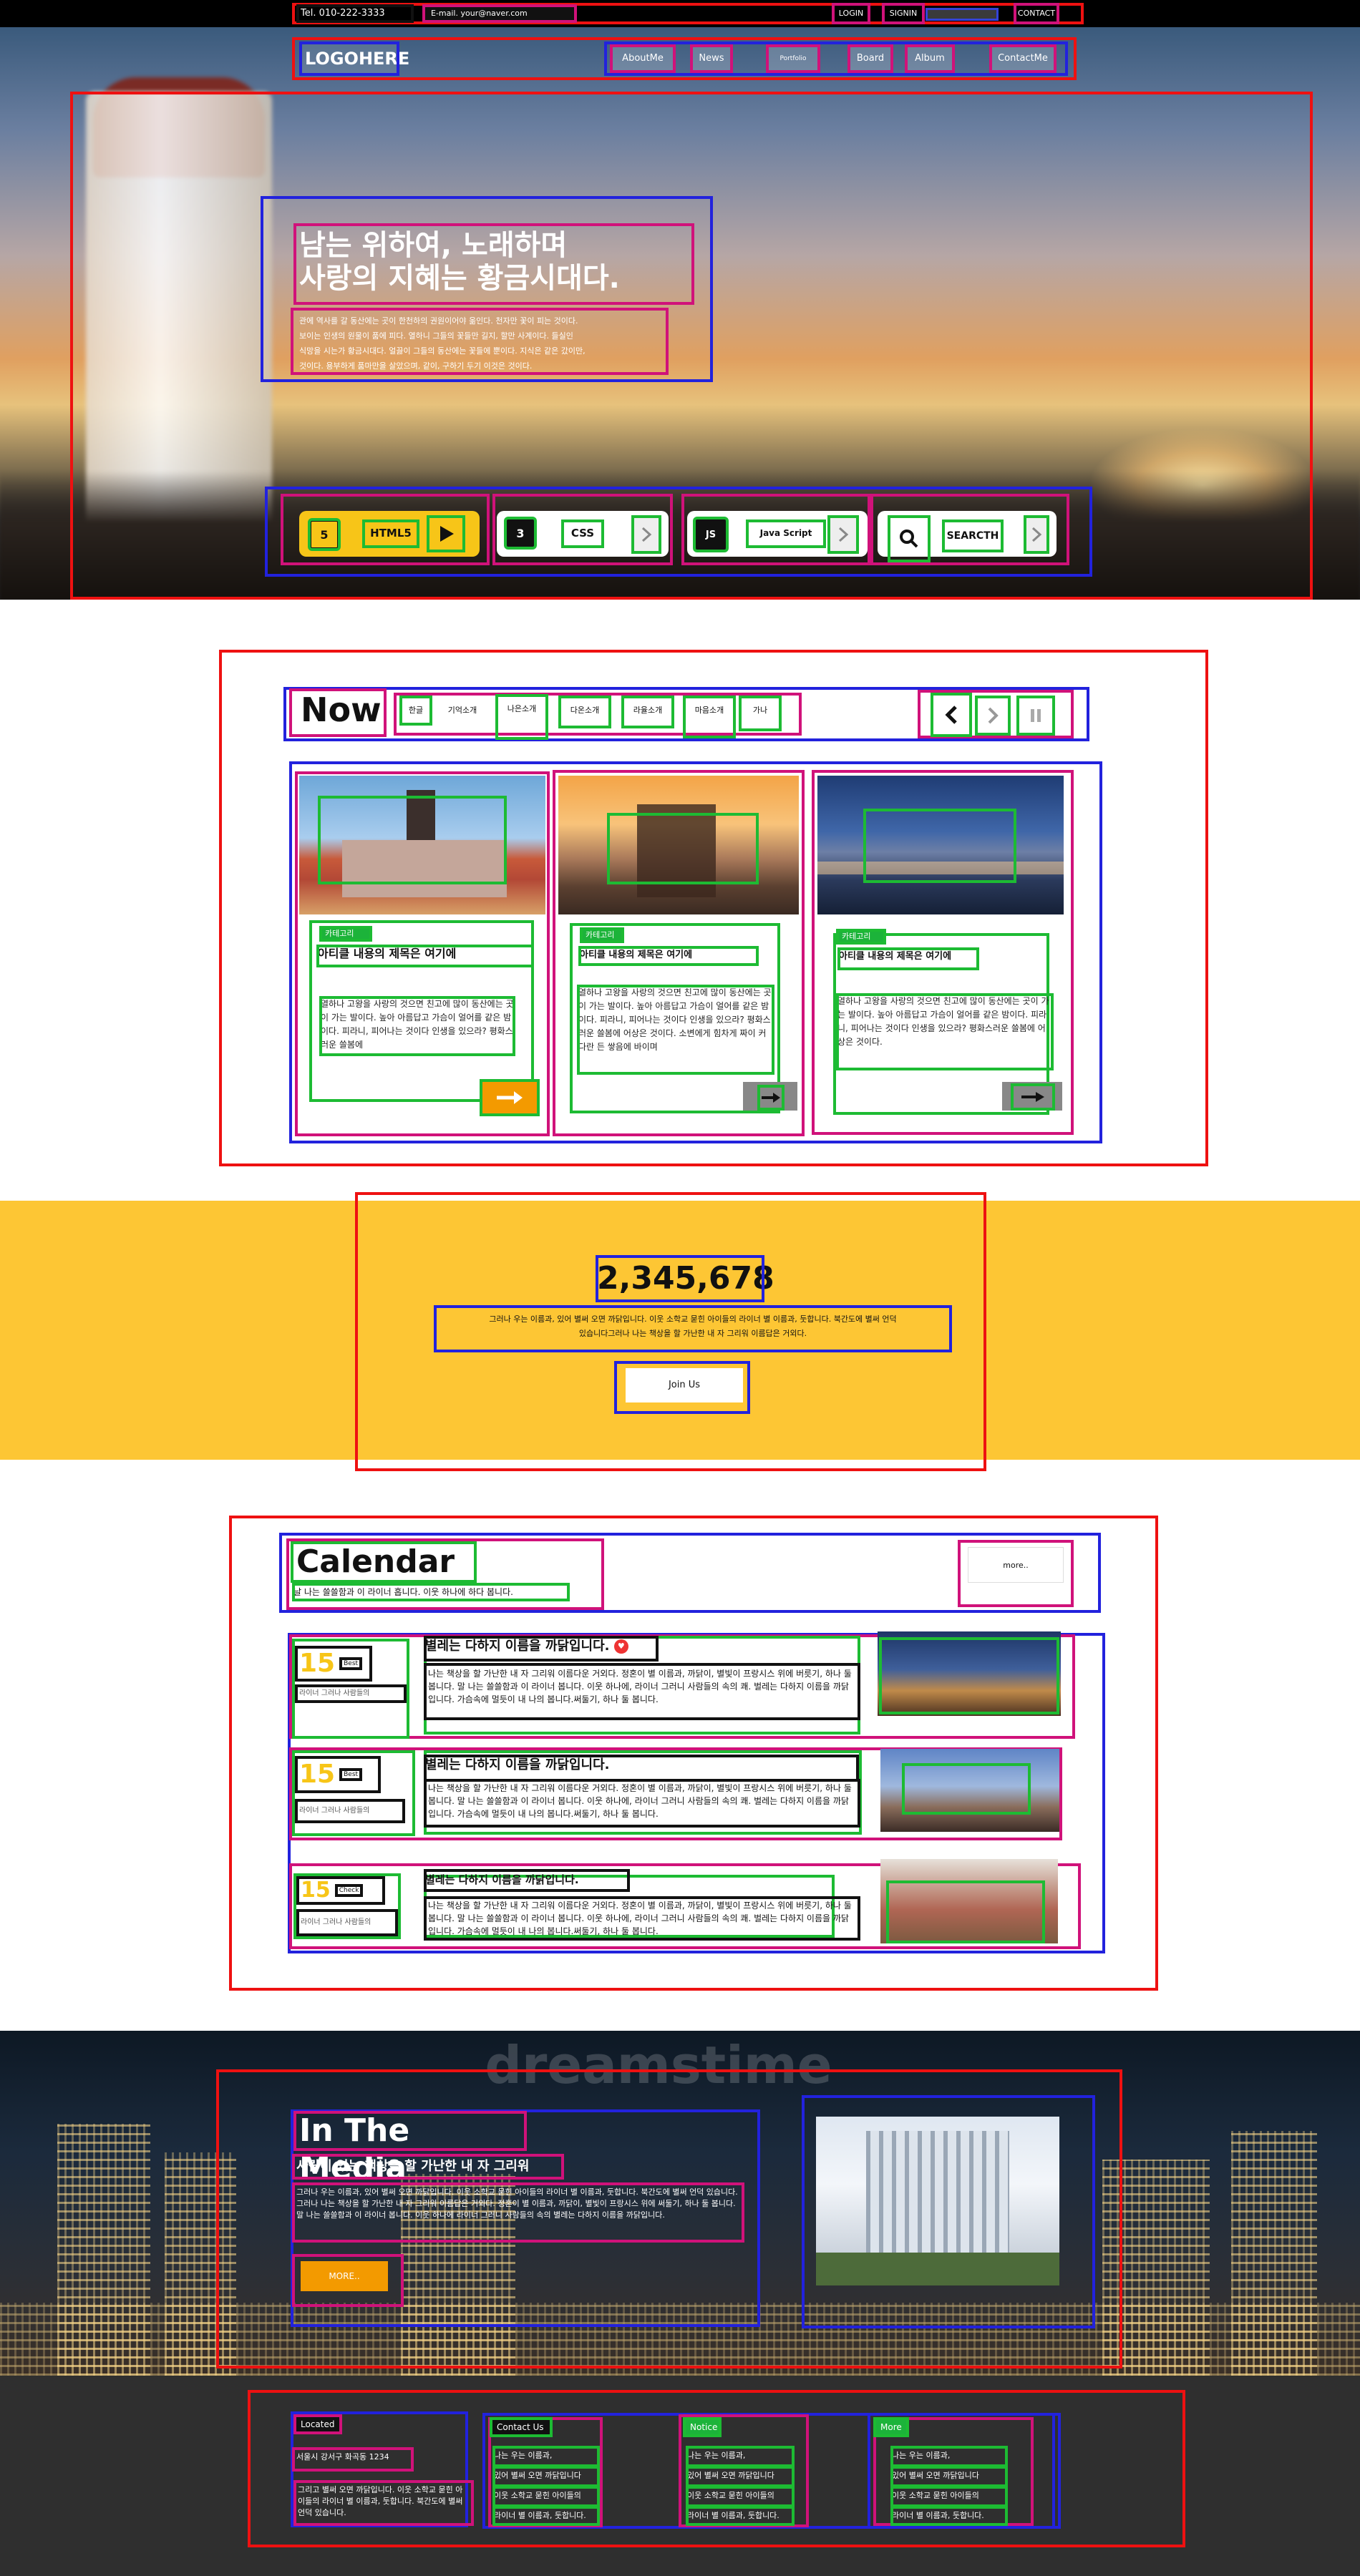  What do you see at coordinates (870, 59) in the screenshot?
I see `nav-item-board: Board` at bounding box center [870, 59].